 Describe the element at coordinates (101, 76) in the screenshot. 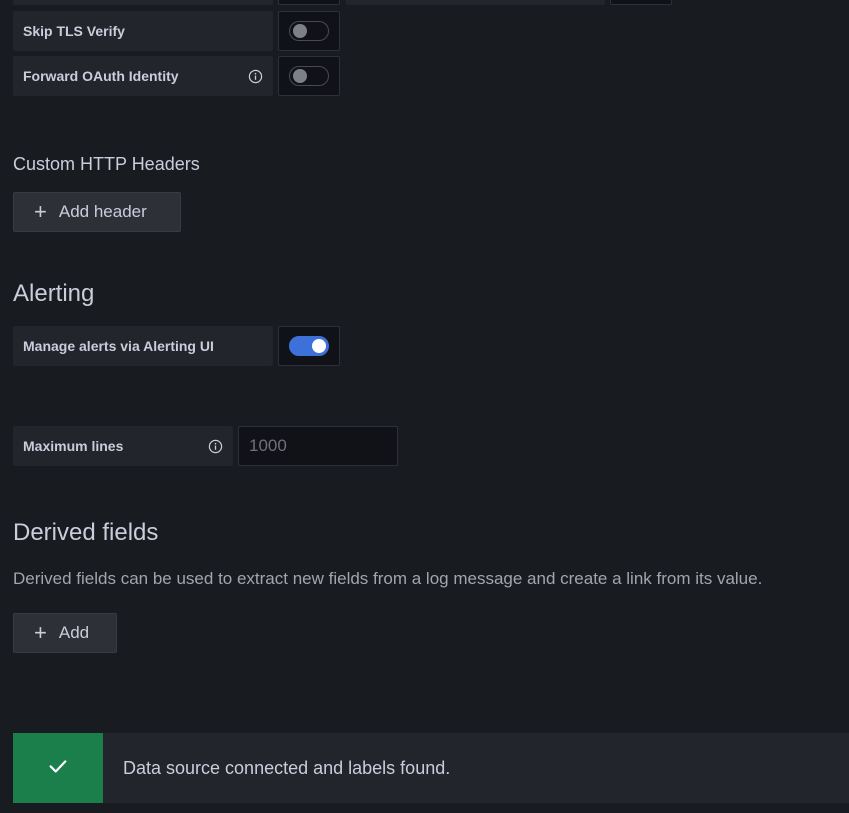

I see `forward-oauth-text: Forward OAuth Identity` at that location.